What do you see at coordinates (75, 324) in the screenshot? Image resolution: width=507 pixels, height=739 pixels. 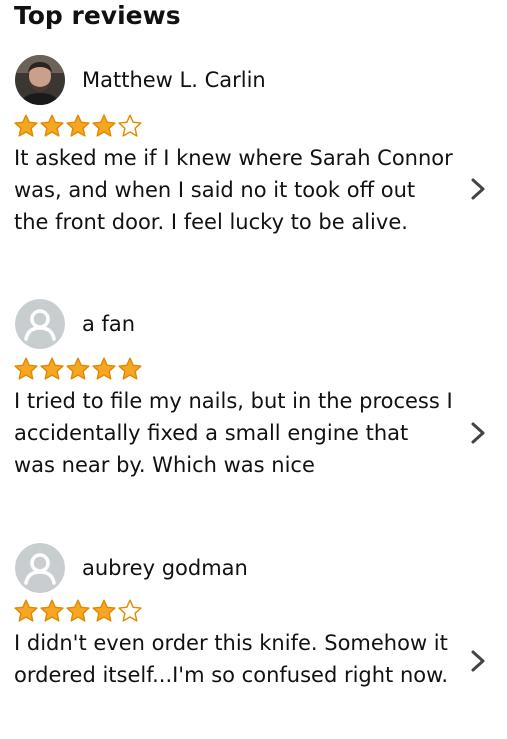 I see `review-header: a fan` at bounding box center [75, 324].